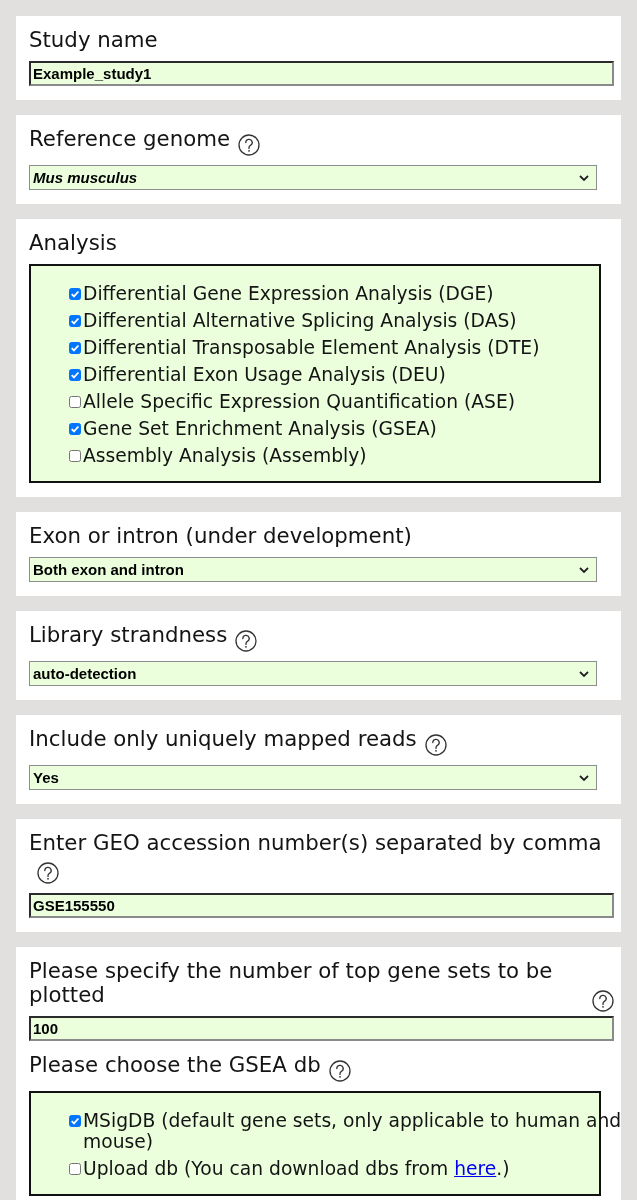 The height and width of the screenshot is (1200, 637). Describe the element at coordinates (311, 347) in the screenshot. I see `option-label: Differential Transposable Element Analysis (DTE)` at that location.